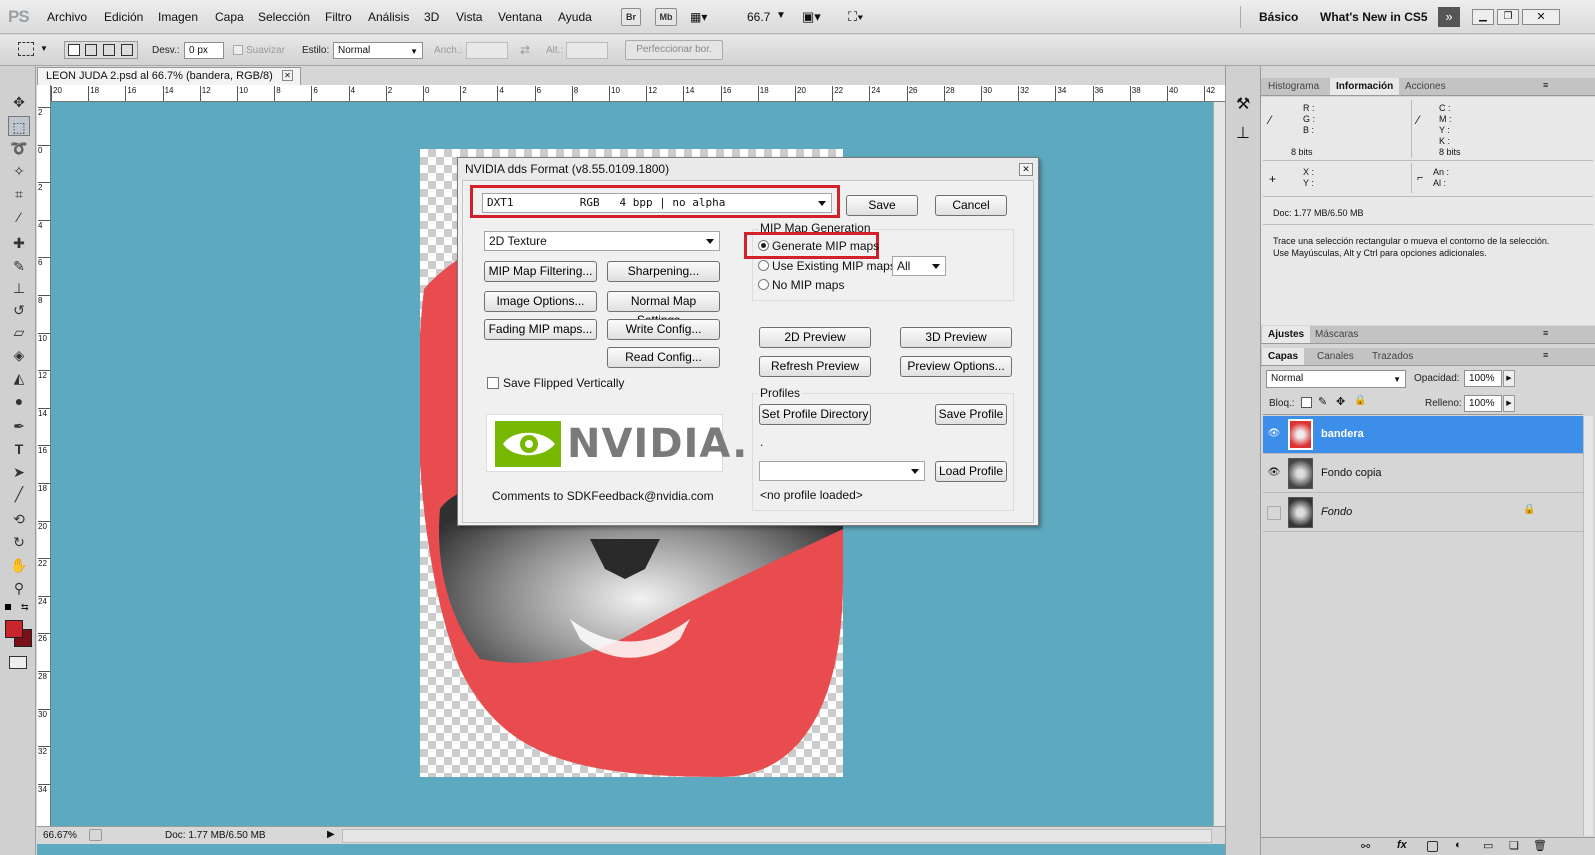 The height and width of the screenshot is (855, 1595). What do you see at coordinates (19, 243) in the screenshot?
I see `healing-brush-tool-icon: ✚` at bounding box center [19, 243].